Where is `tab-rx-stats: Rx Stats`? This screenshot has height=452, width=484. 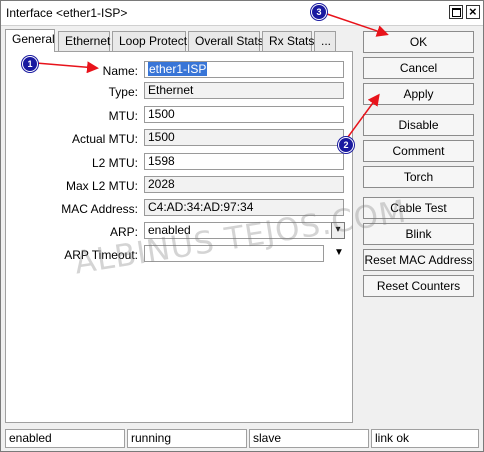
tab-rx-stats: Rx Stats is located at coordinates (288, 41).